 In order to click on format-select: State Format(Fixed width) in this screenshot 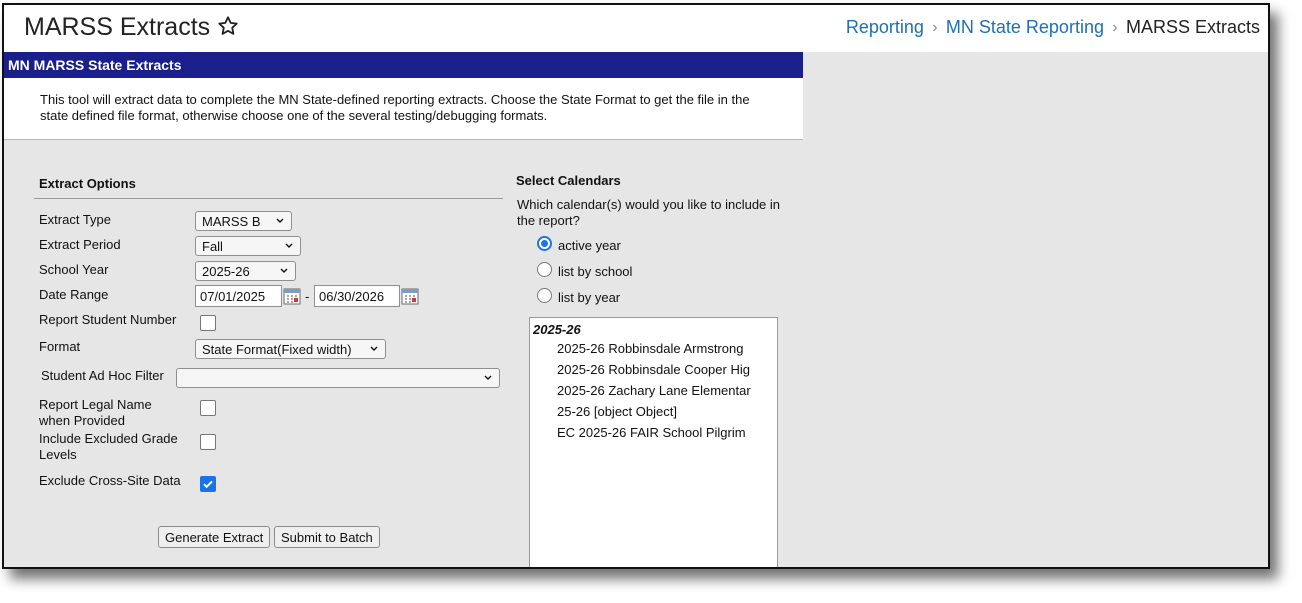, I will do `click(290, 349)`.